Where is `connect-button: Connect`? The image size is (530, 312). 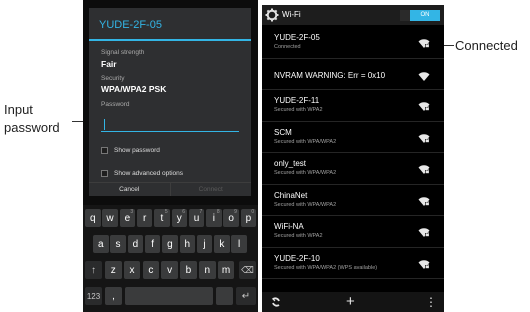
connect-button: Connect is located at coordinates (210, 189).